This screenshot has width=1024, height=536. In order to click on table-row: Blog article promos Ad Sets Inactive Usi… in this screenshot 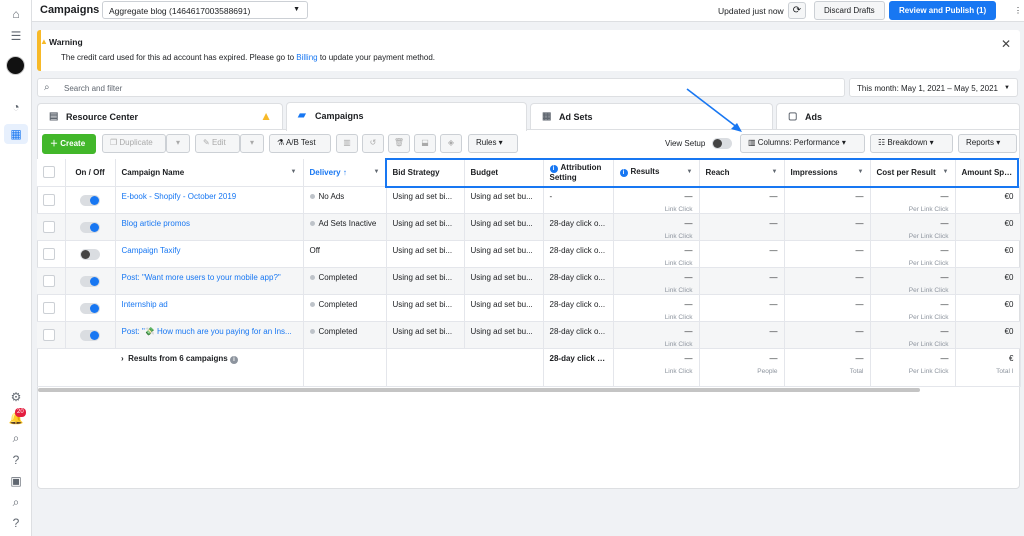, I will do `click(529, 227)`.